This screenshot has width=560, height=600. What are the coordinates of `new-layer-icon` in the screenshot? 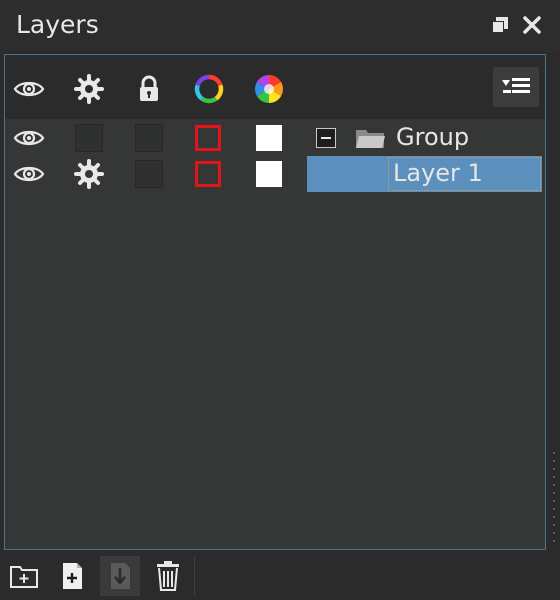 It's located at (72, 576).